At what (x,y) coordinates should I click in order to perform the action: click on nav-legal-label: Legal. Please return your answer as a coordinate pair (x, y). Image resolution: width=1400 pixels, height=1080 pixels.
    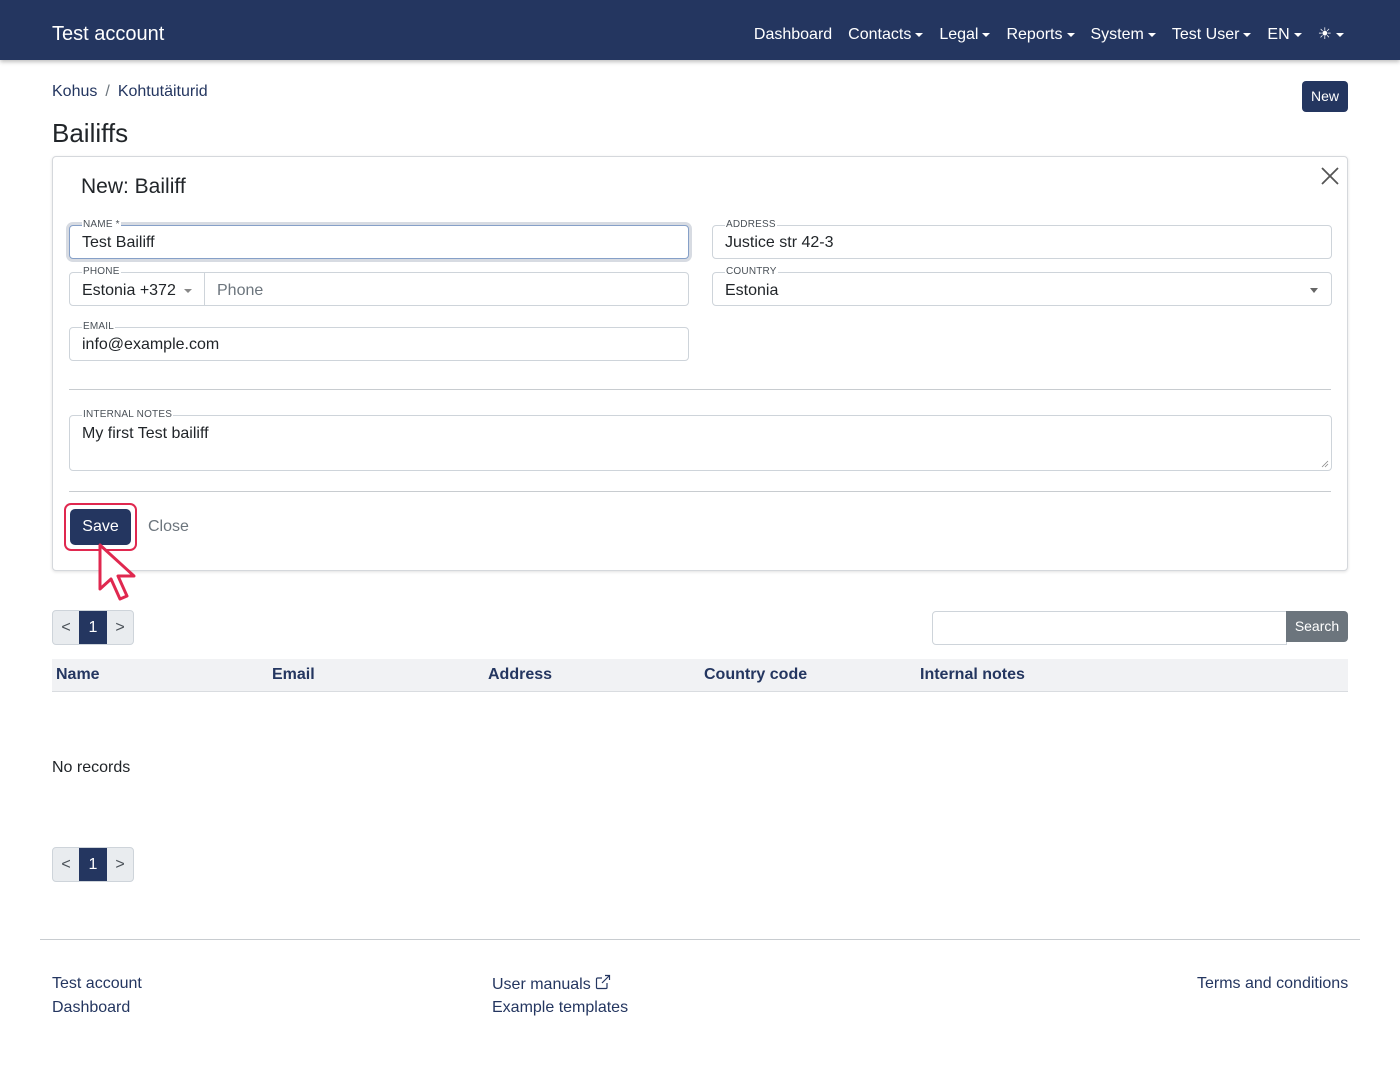
    Looking at the image, I should click on (959, 34).